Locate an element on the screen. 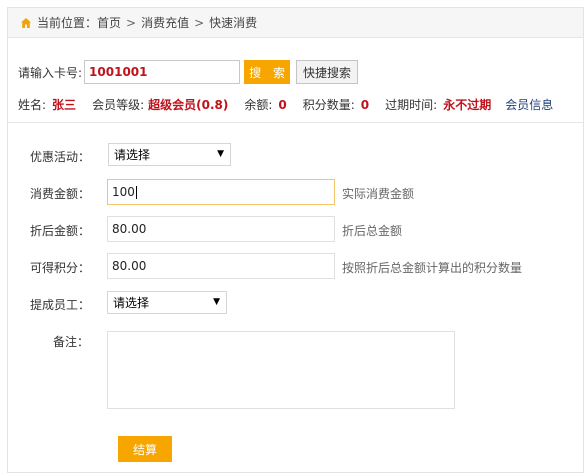 The width and height of the screenshot is (587, 476). discount-hint: 折后总金额 is located at coordinates (372, 231).